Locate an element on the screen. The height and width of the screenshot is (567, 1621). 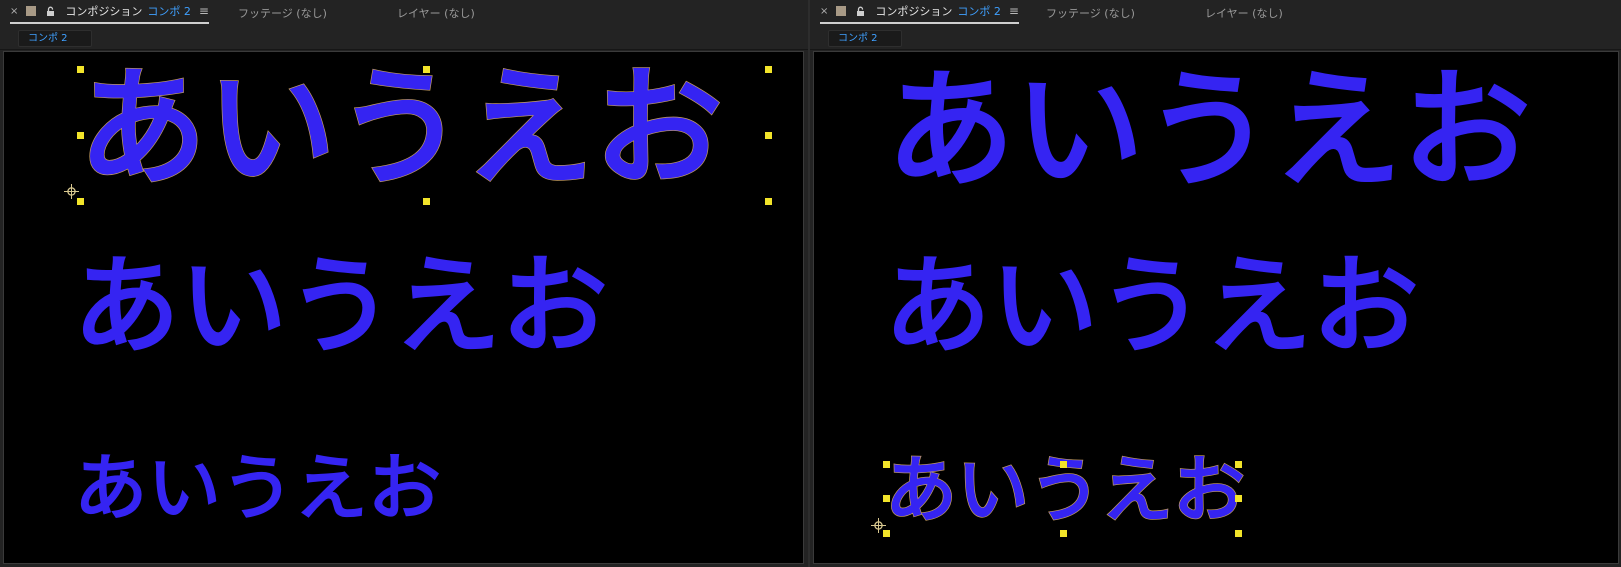
text-layer-small: あいうえお is located at coordinates (257, 488).